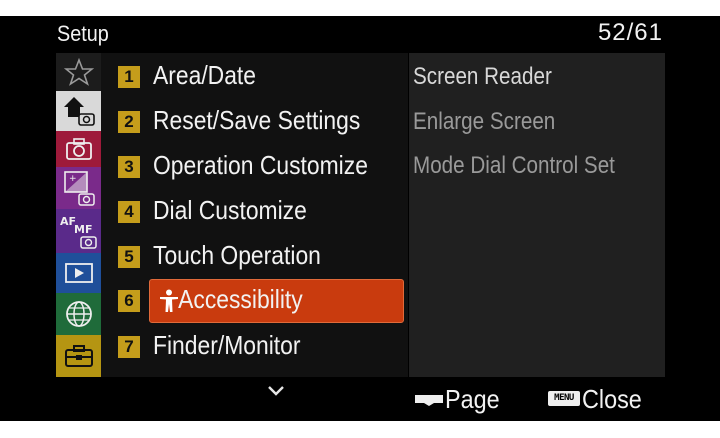  I want to click on menu-item-touch-operation: 5 Touch Operation, so click(254, 255).